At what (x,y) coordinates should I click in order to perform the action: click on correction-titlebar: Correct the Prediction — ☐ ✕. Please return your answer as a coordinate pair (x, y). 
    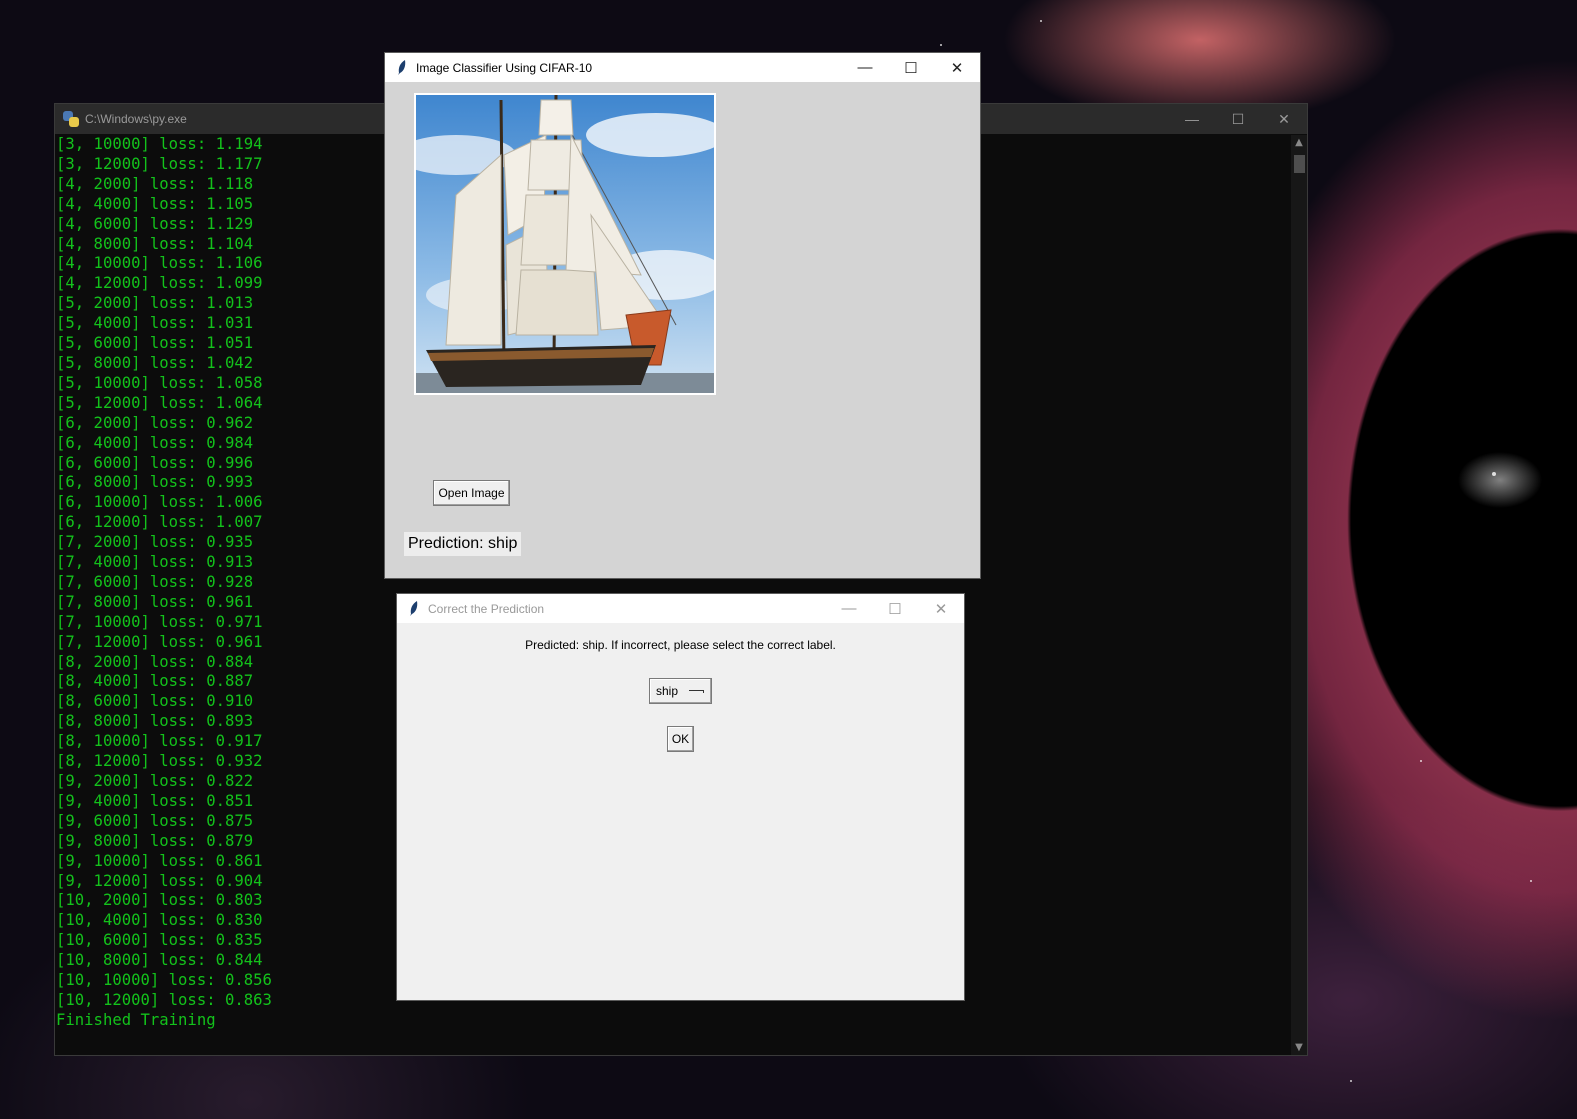
    Looking at the image, I should click on (680, 608).